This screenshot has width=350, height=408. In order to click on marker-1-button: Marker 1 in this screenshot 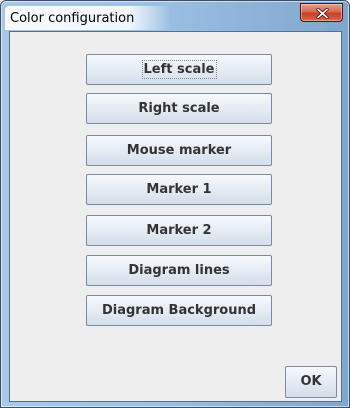, I will do `click(179, 189)`.